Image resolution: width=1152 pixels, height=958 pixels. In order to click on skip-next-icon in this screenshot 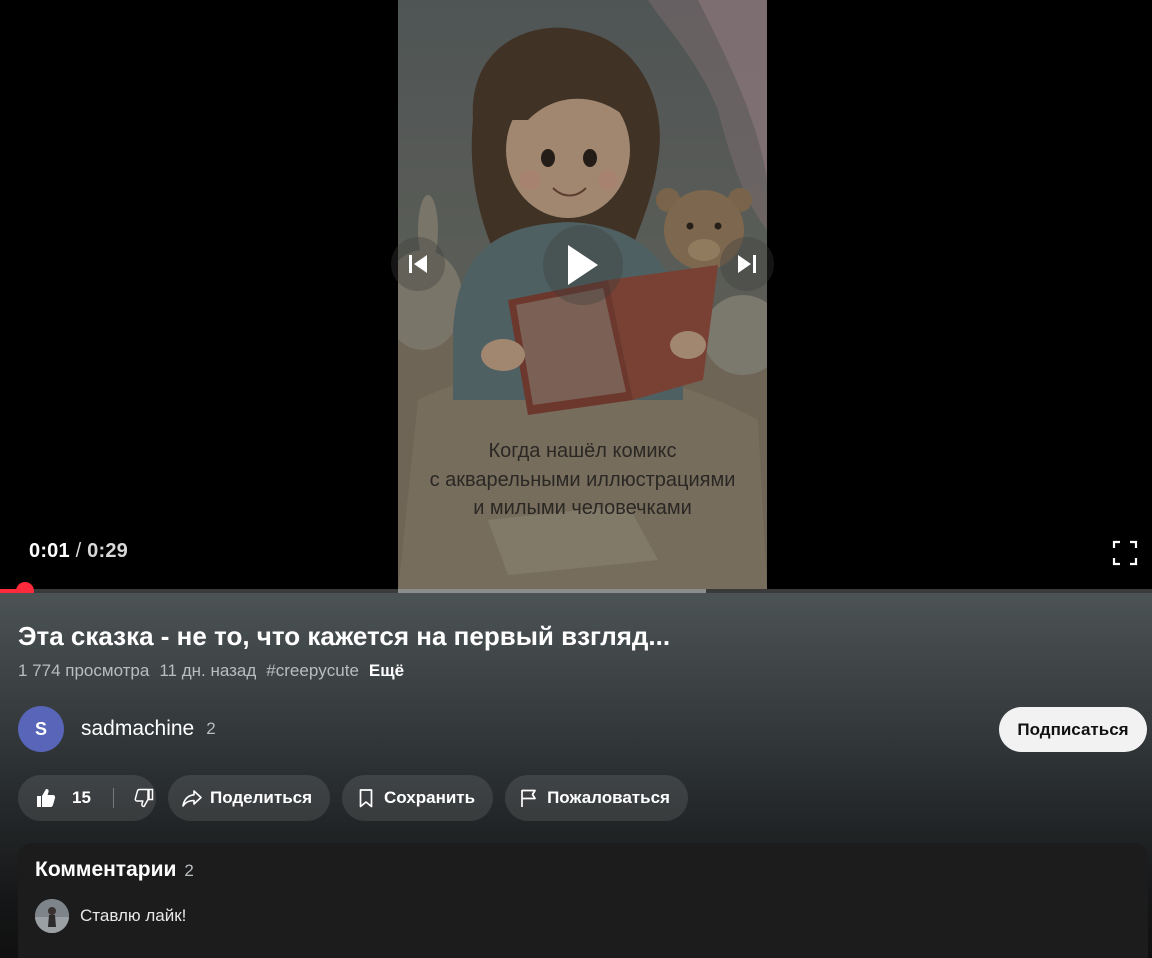, I will do `click(747, 264)`.